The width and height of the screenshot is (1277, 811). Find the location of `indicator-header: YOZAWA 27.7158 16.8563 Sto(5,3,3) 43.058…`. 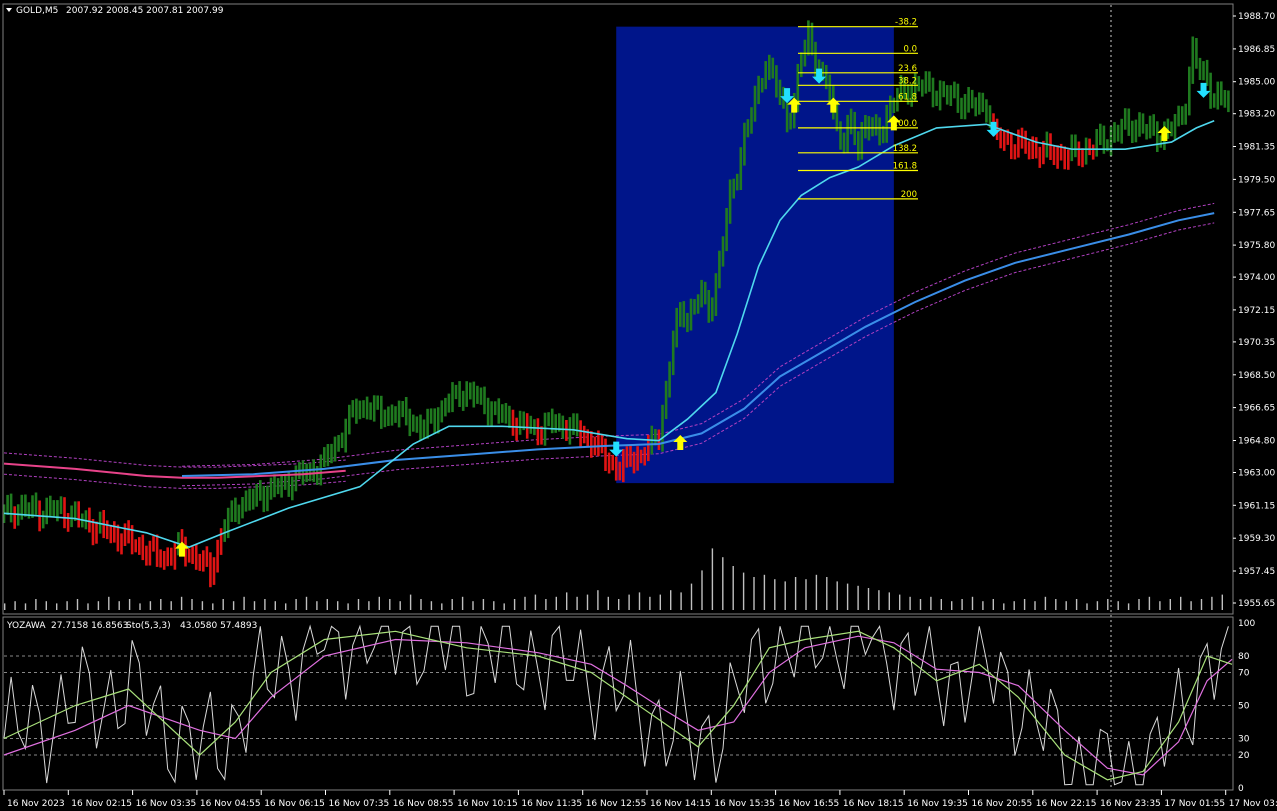

indicator-header: YOZAWA 27.7158 16.8563 Sto(5,3,3) 43.058… is located at coordinates (131, 626).